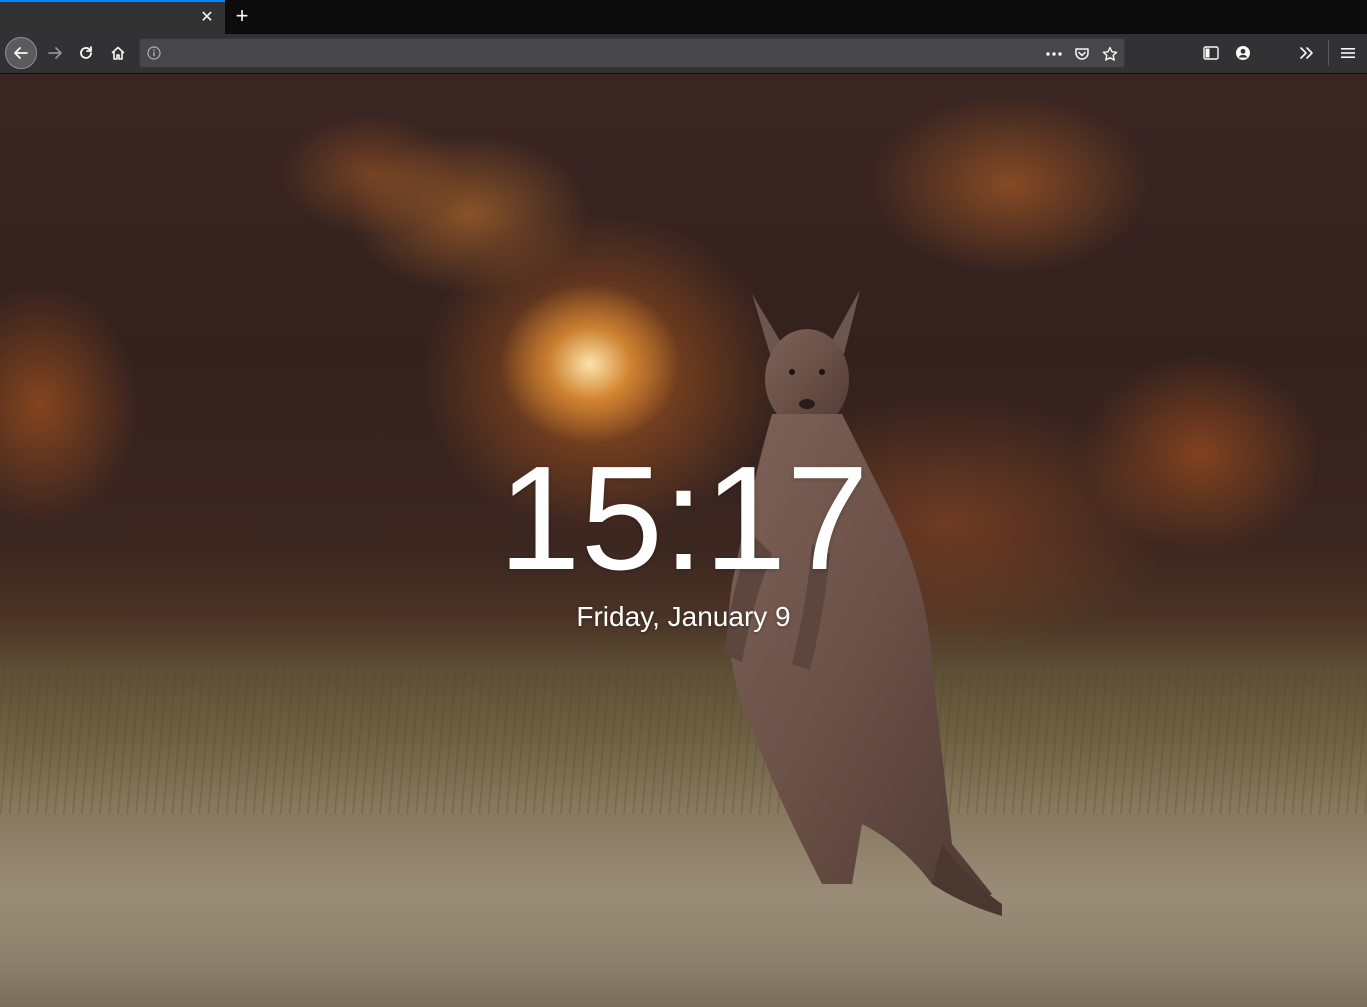  I want to click on tab-strip: ✕ +, so click(683, 17).